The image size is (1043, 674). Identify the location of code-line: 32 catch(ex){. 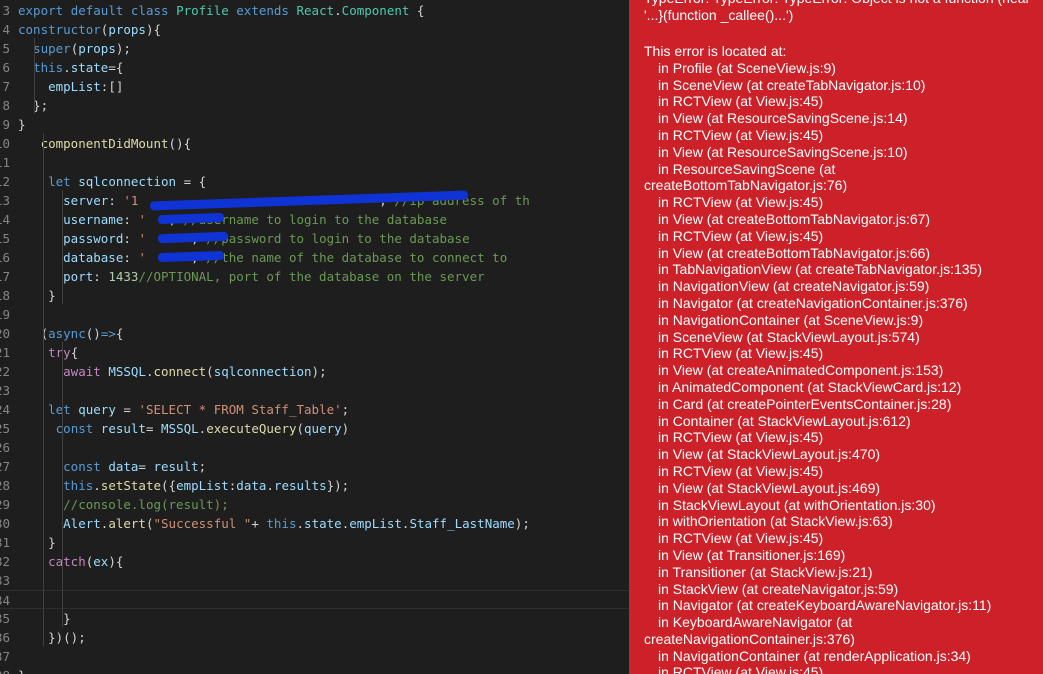
(314, 561).